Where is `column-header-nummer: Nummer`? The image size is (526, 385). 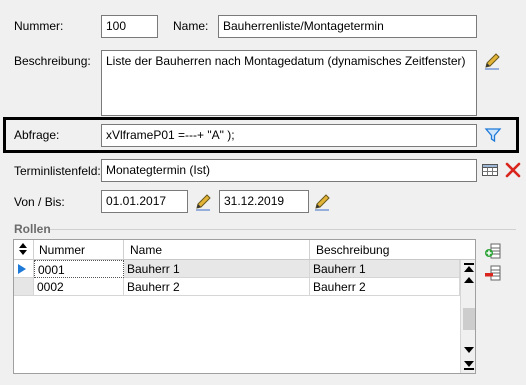
column-header-nummer: Nummer is located at coordinates (79, 250).